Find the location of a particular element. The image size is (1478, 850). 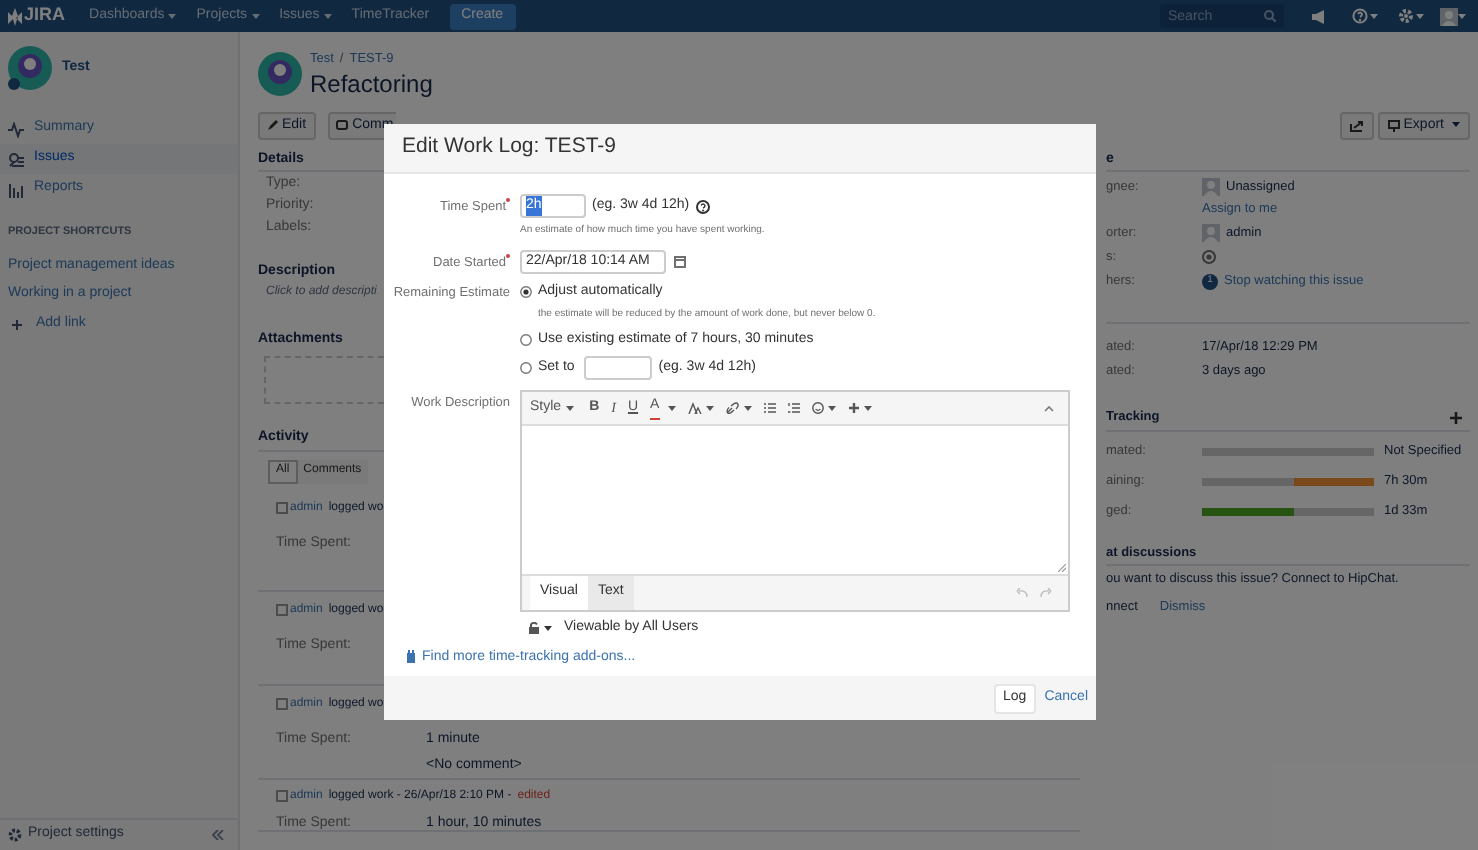

pencil-icon is located at coordinates (273, 125).